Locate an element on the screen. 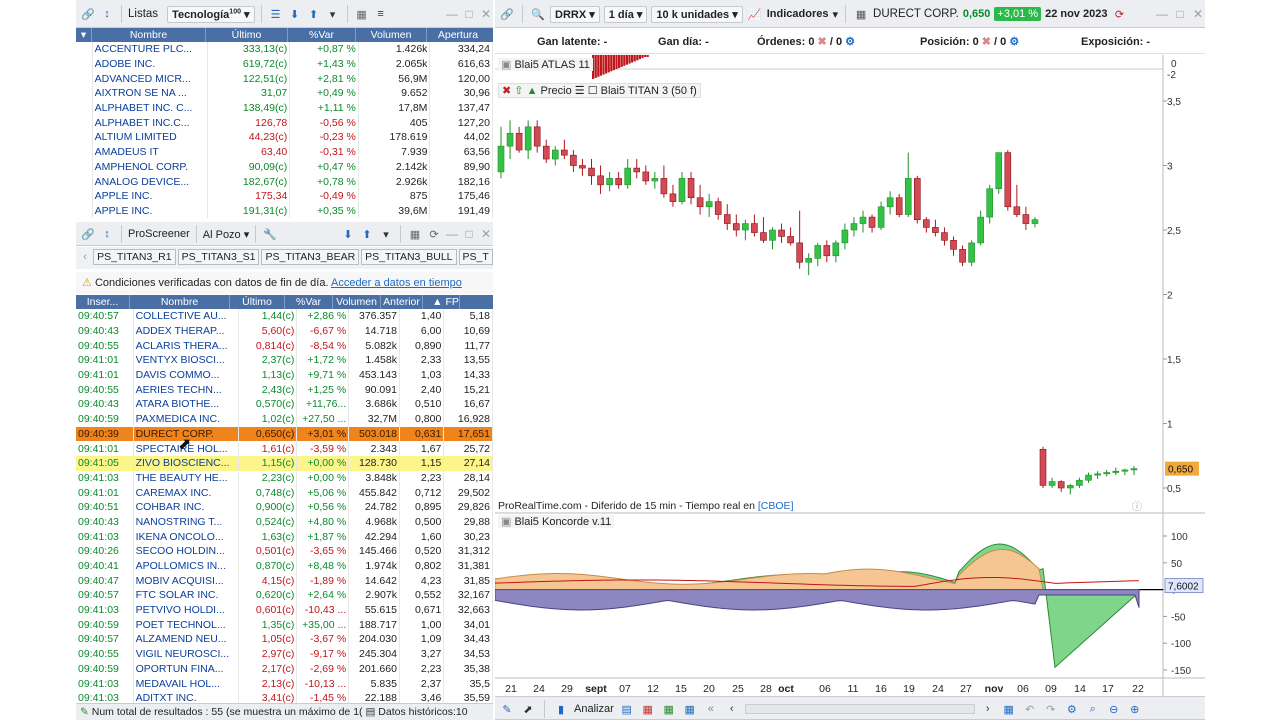 The height and width of the screenshot is (721, 1280). screener-tab: PS_TITAN3_R1 is located at coordinates (134, 257).